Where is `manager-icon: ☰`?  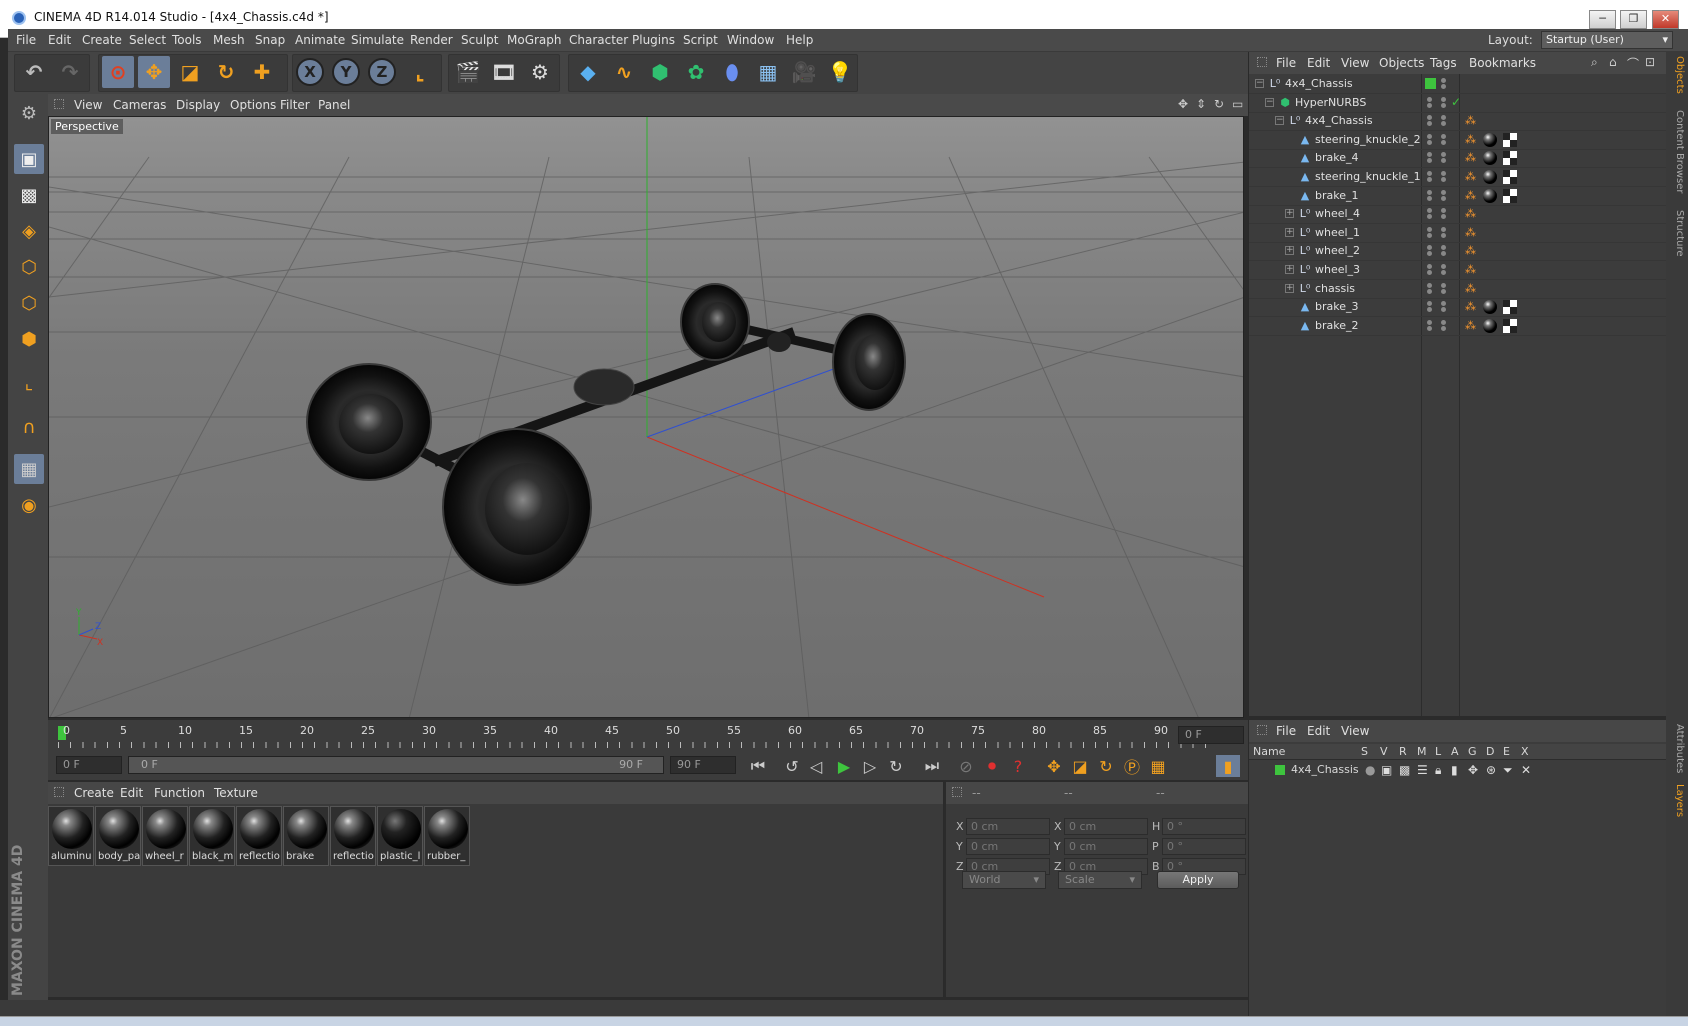 manager-icon: ☰ is located at coordinates (1422, 770).